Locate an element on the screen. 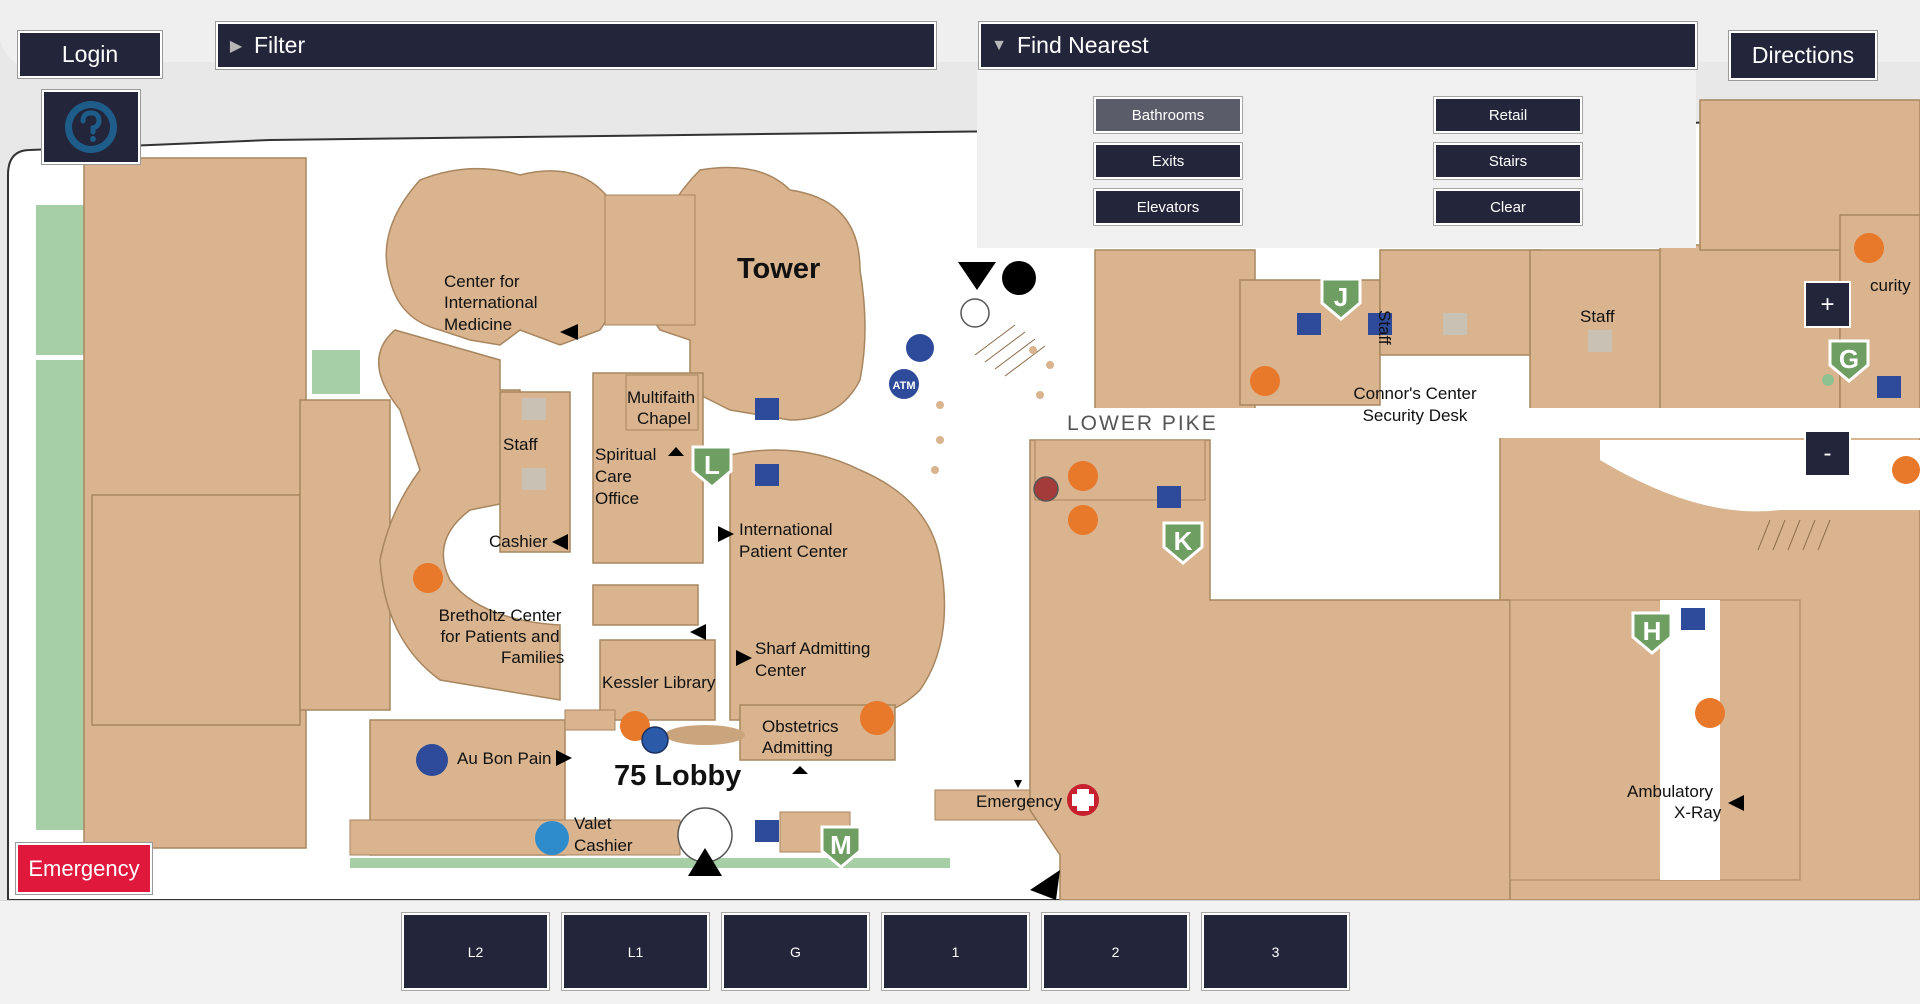 The image size is (1920, 1004). lower-pike-label: LOWER PIKE is located at coordinates (1142, 423).